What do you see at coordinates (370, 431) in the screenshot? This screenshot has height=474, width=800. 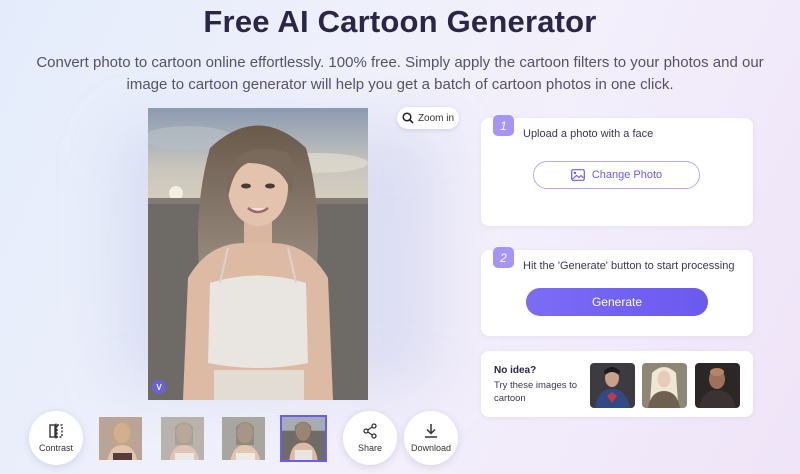 I see `share-icon` at bounding box center [370, 431].